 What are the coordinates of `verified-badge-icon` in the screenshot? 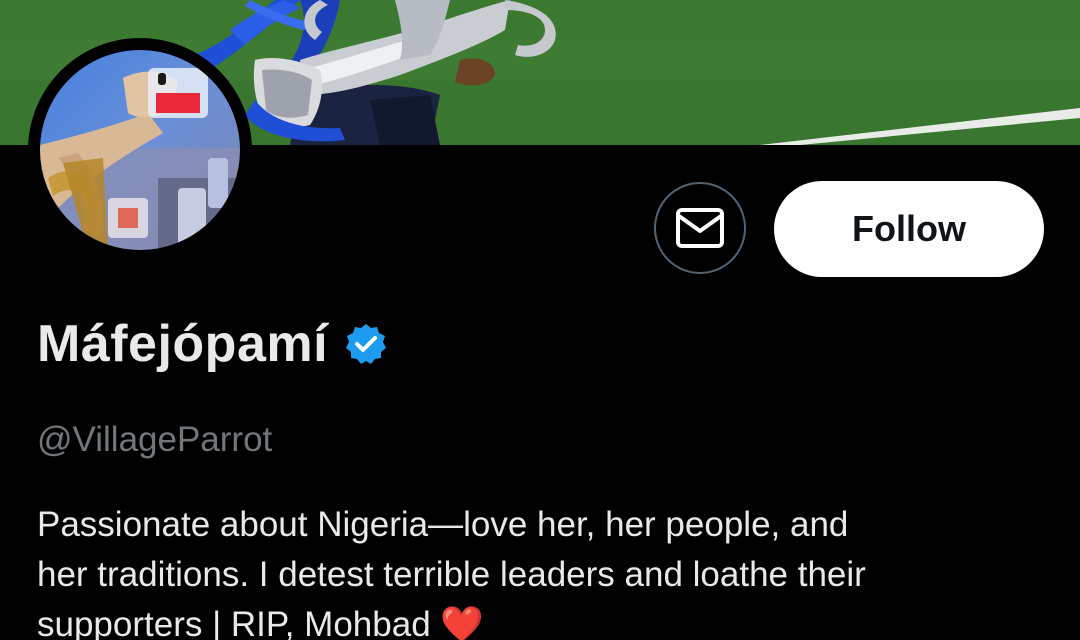 It's located at (366, 344).